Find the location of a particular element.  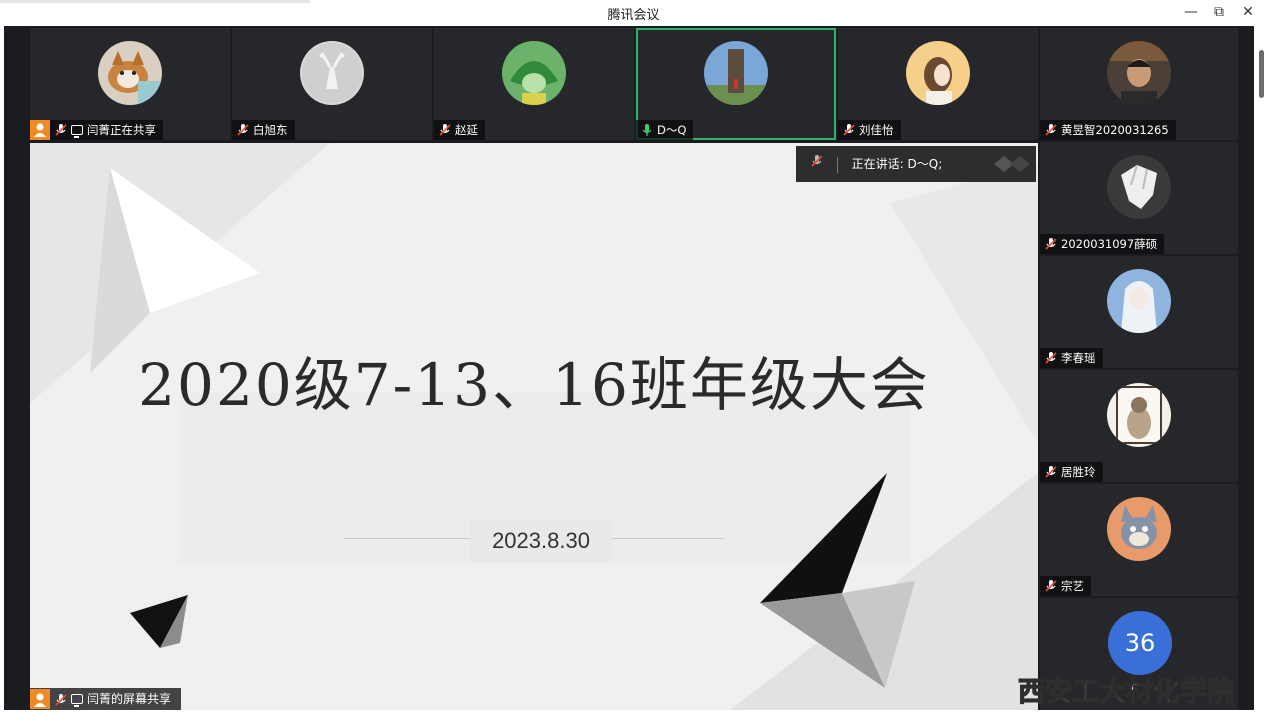

participant-tile-baixudong: 白旭东 is located at coordinates (332, 84).